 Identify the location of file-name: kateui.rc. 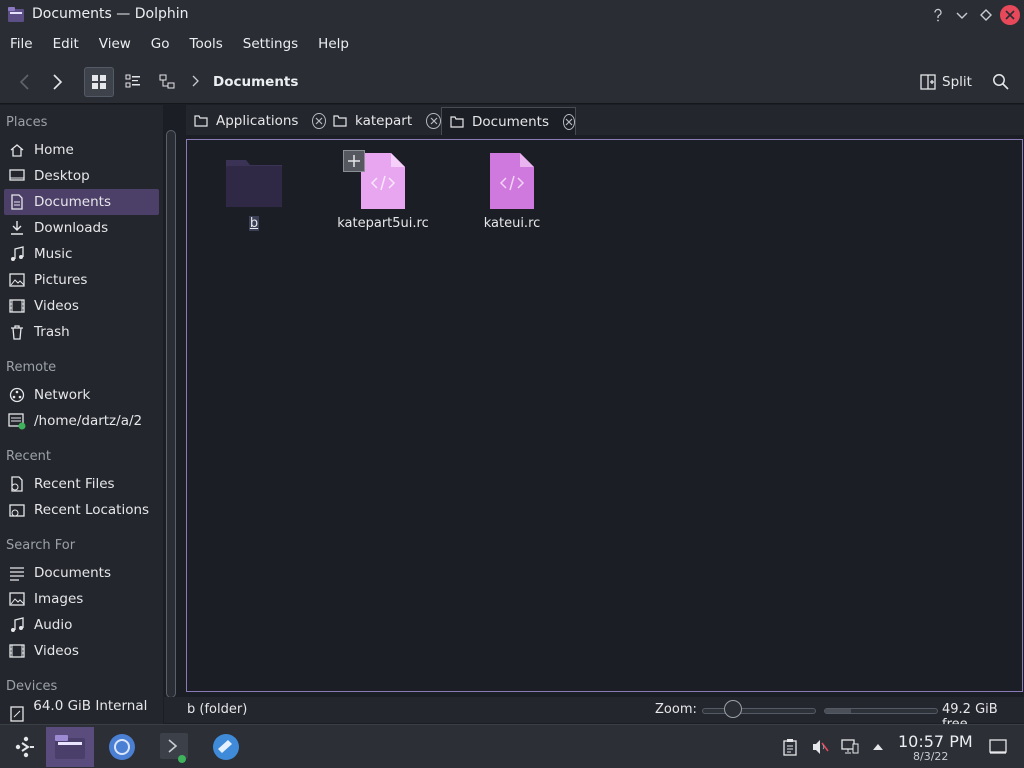
(512, 223).